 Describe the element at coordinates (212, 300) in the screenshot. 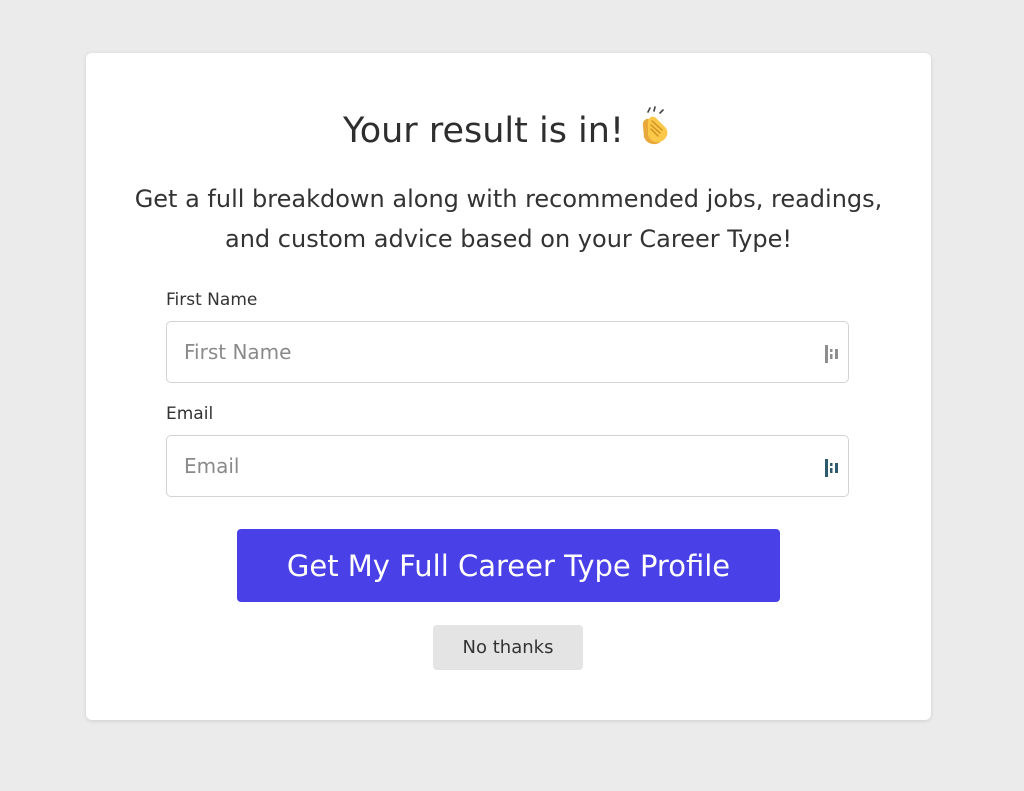

I see `first-name-label: First Name` at that location.